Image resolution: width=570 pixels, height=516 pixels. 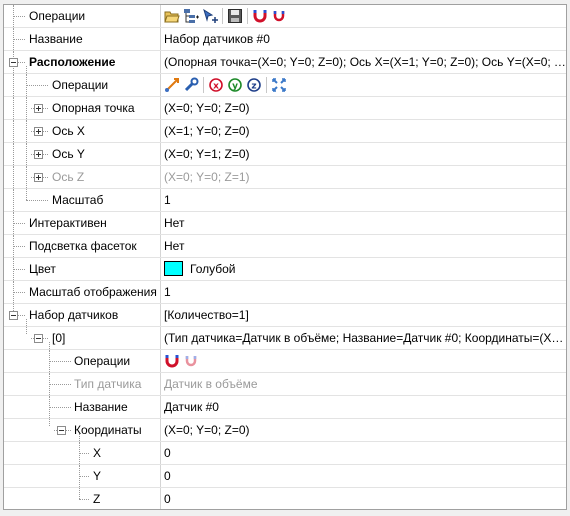 What do you see at coordinates (68, 177) in the screenshot?
I see `property-label: Ось Z` at bounding box center [68, 177].